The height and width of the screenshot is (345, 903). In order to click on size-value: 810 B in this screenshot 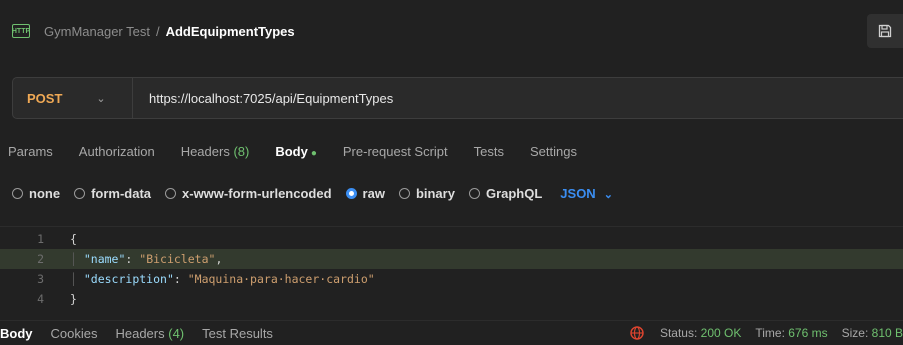, I will do `click(887, 333)`.